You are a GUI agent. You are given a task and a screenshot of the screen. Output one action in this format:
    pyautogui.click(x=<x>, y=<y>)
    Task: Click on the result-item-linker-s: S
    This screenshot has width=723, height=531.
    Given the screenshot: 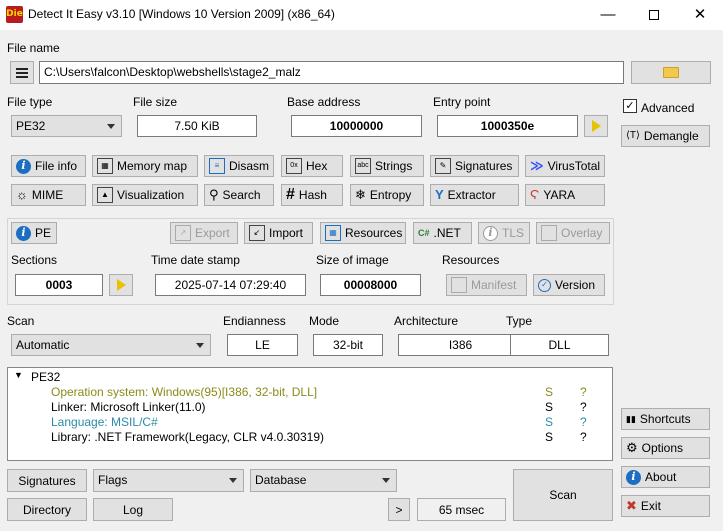 What is the action you would take?
    pyautogui.click(x=549, y=407)
    